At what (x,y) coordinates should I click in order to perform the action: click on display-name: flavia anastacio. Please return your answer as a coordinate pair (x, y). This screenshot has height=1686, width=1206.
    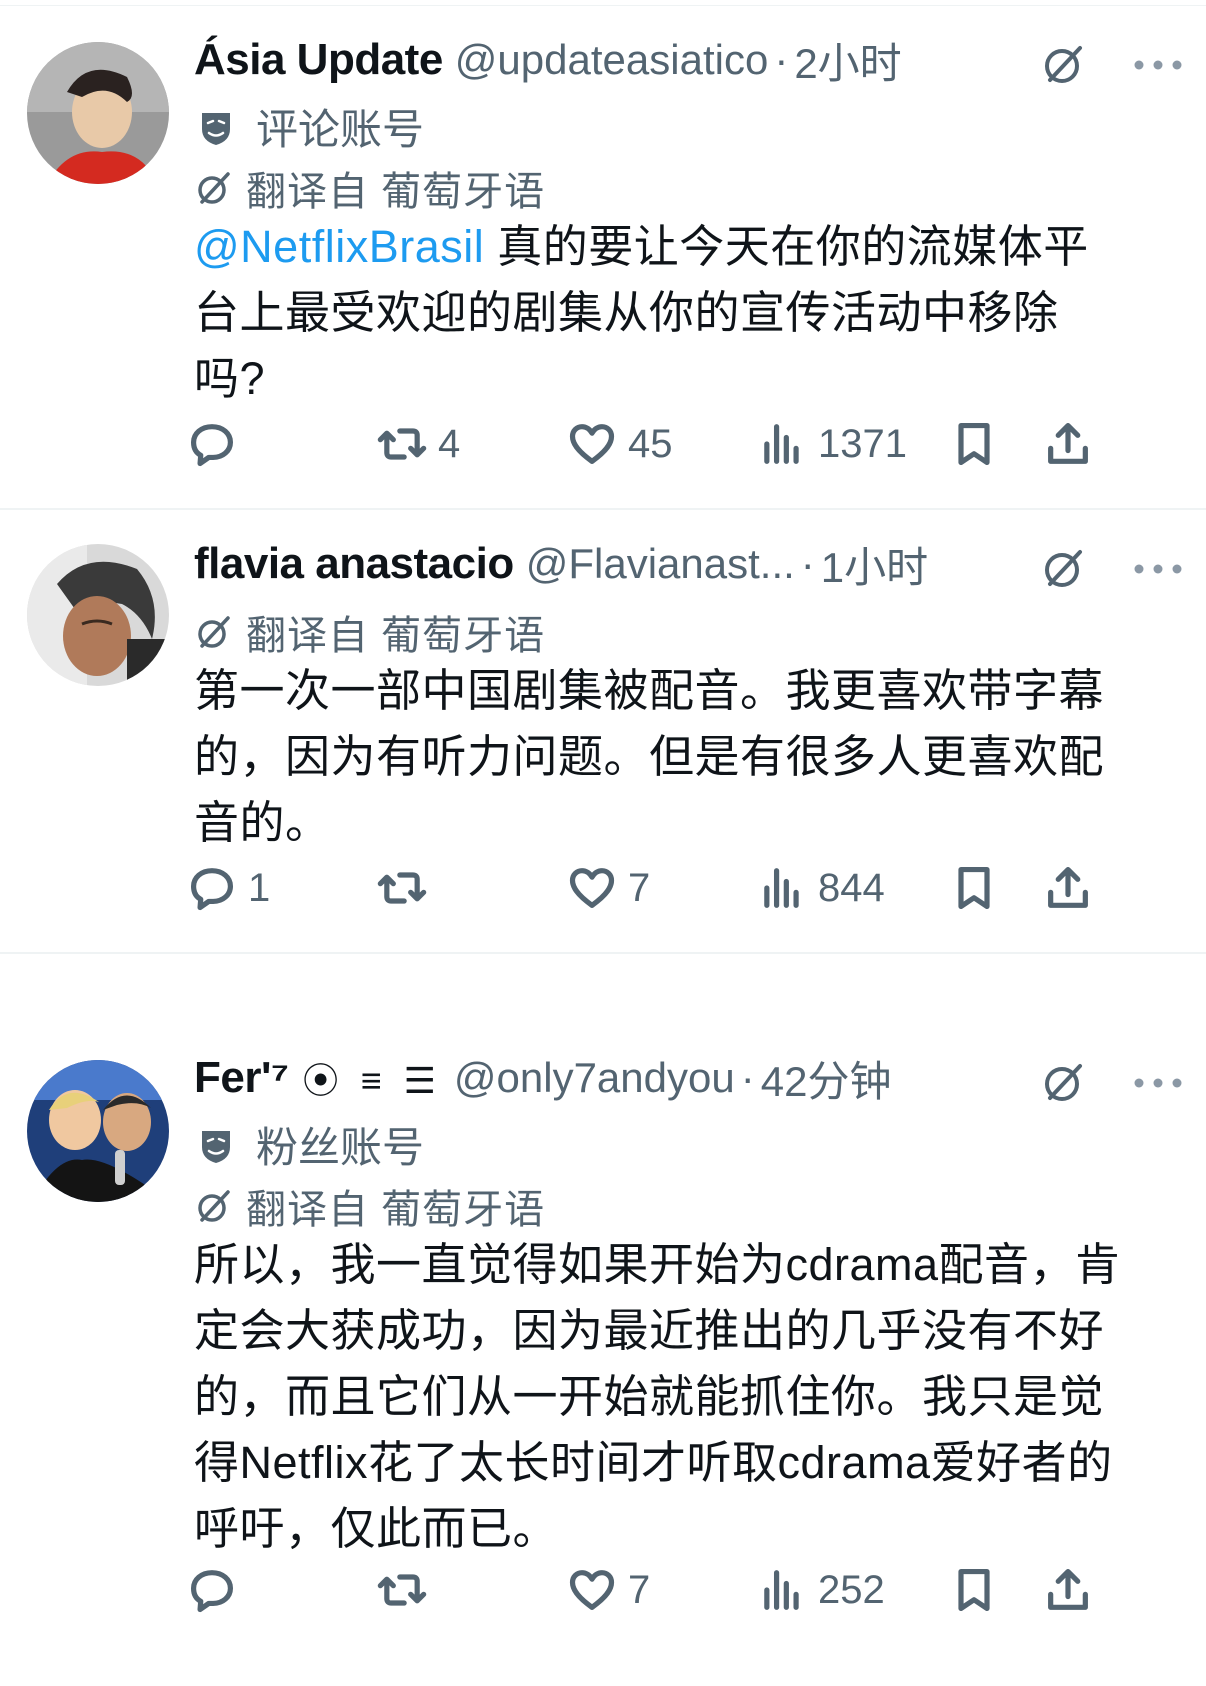
    Looking at the image, I should click on (354, 564).